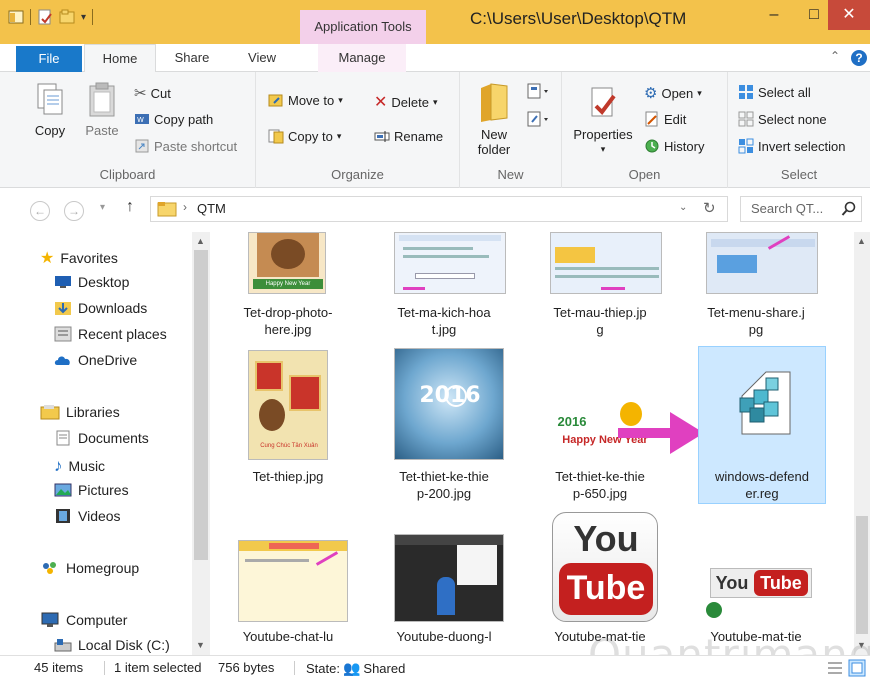 The width and height of the screenshot is (870, 679). Describe the element at coordinates (130, 207) in the screenshot. I see `up-arrow-icon: ↑` at that location.